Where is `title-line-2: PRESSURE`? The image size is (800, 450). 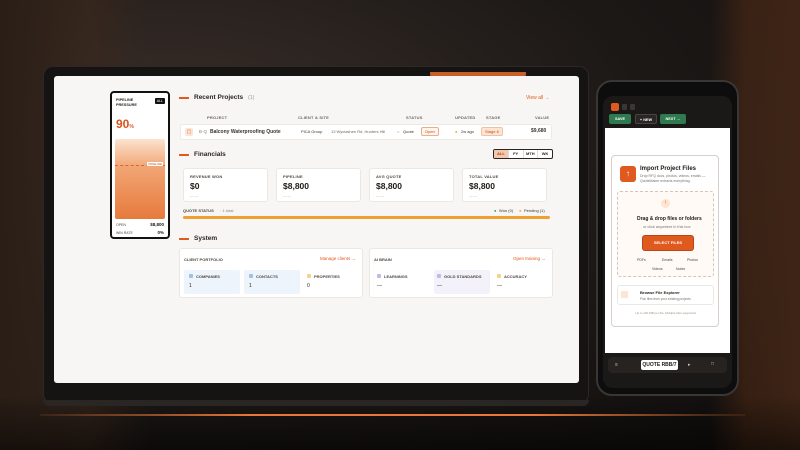 title-line-2: PRESSURE is located at coordinates (126, 105).